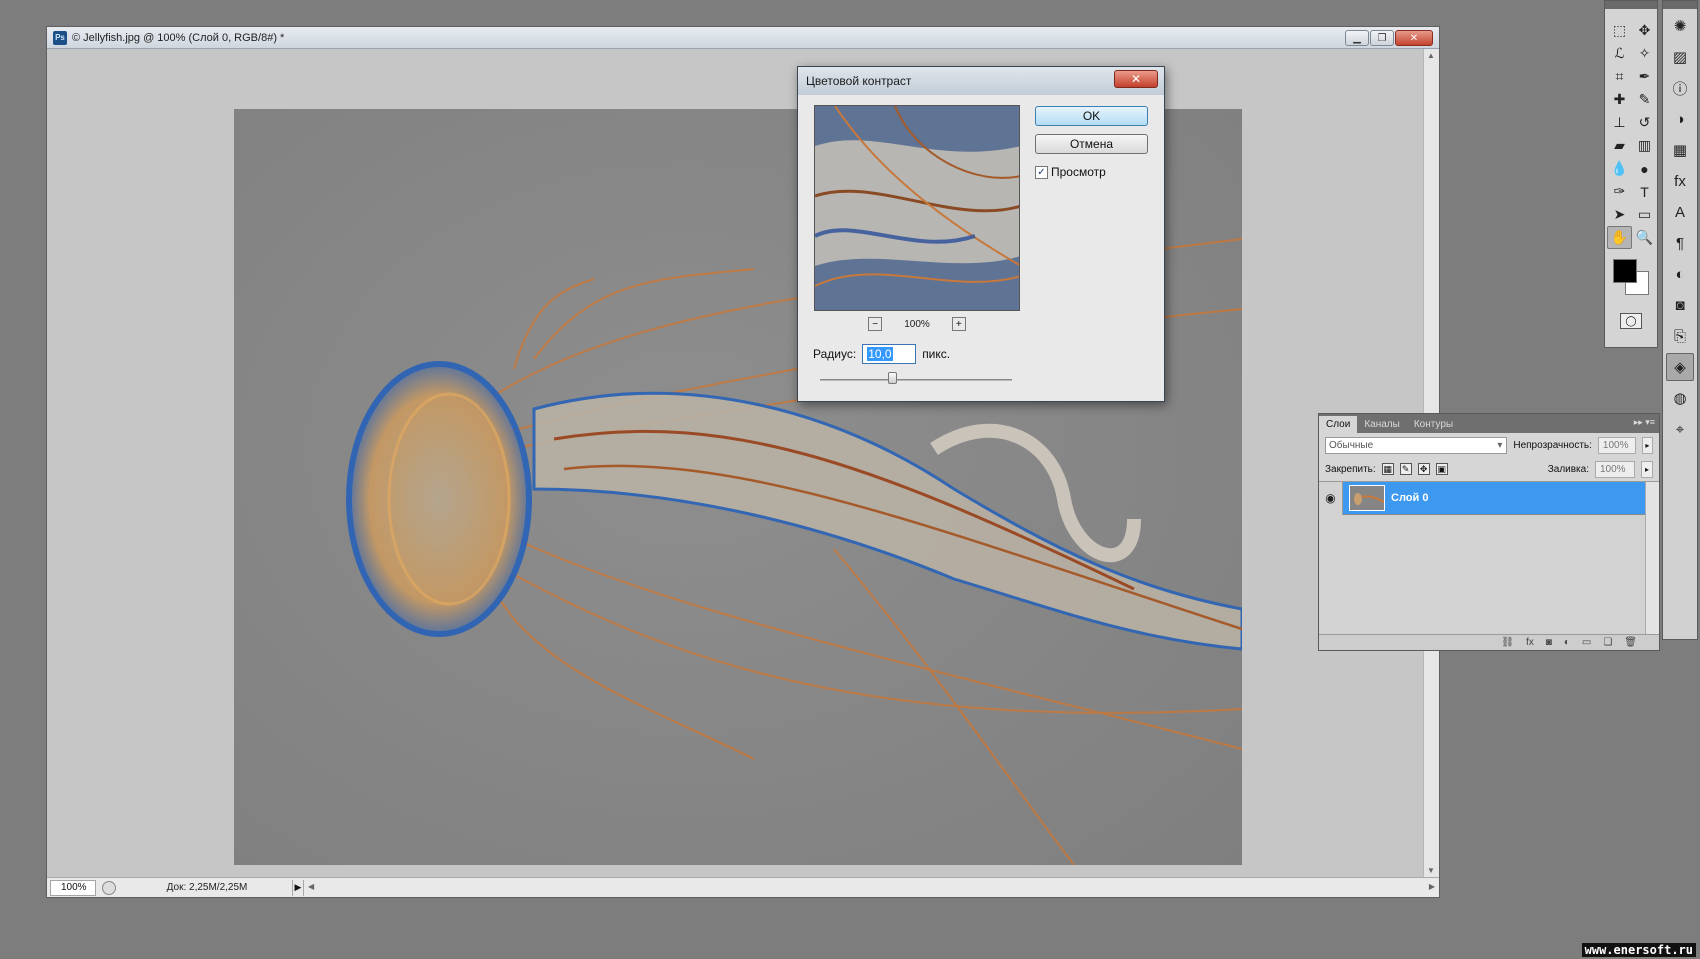 This screenshot has width=1700, height=959. What do you see at coordinates (871, 887) in the screenshot?
I see `horizontal-scrollbar: ◀ ▶` at bounding box center [871, 887].